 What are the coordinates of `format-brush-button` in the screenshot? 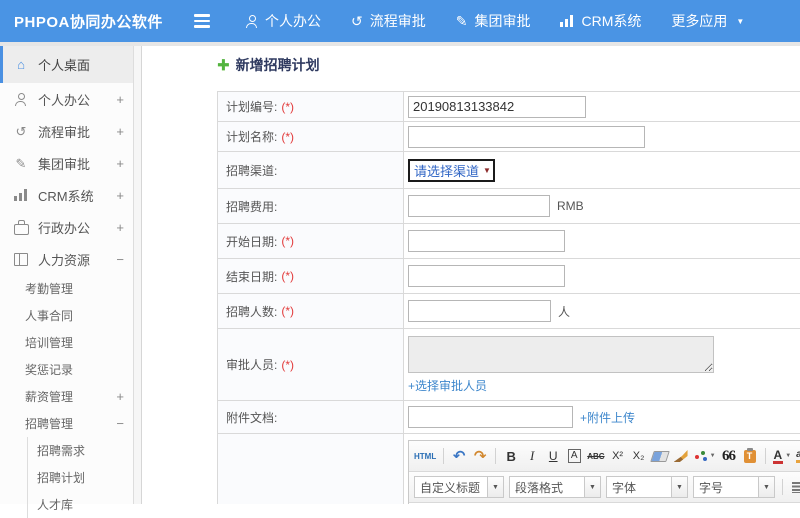 It's located at (681, 456).